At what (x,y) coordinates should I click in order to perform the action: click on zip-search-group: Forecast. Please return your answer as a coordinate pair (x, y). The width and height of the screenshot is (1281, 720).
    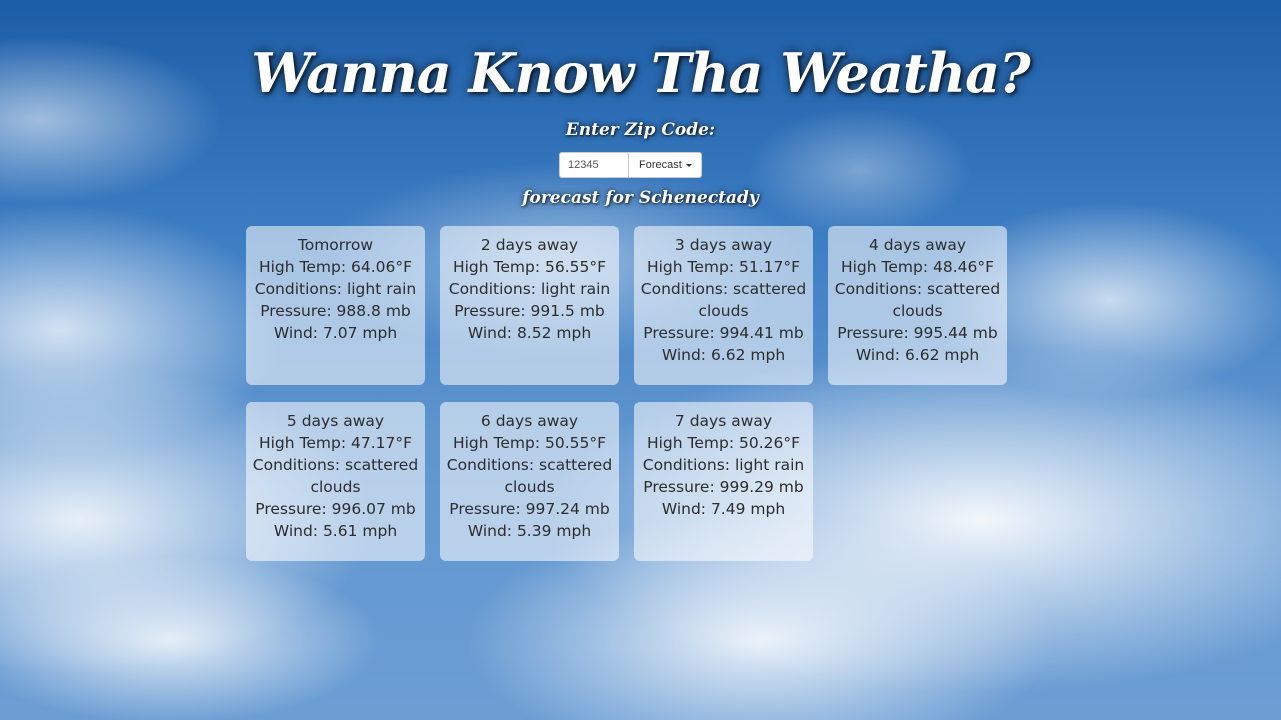
    Looking at the image, I should click on (630, 165).